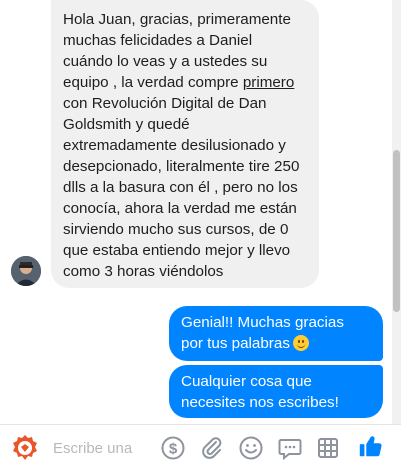 This screenshot has width=401, height=473. What do you see at coordinates (262, 333) in the screenshot?
I see `outgoing-text: Genial!! Muchas gracias por tus palabras` at bounding box center [262, 333].